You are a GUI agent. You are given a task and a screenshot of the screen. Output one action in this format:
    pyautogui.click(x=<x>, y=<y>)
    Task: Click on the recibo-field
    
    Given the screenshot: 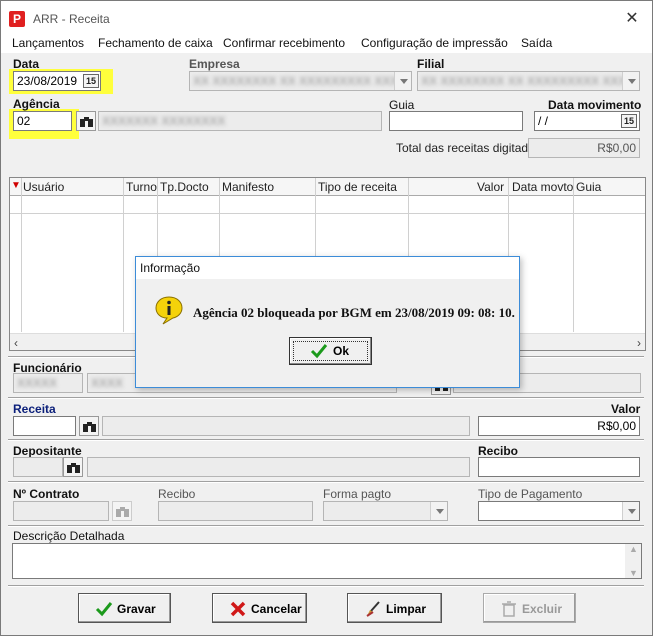 What is the action you would take?
    pyautogui.click(x=559, y=467)
    